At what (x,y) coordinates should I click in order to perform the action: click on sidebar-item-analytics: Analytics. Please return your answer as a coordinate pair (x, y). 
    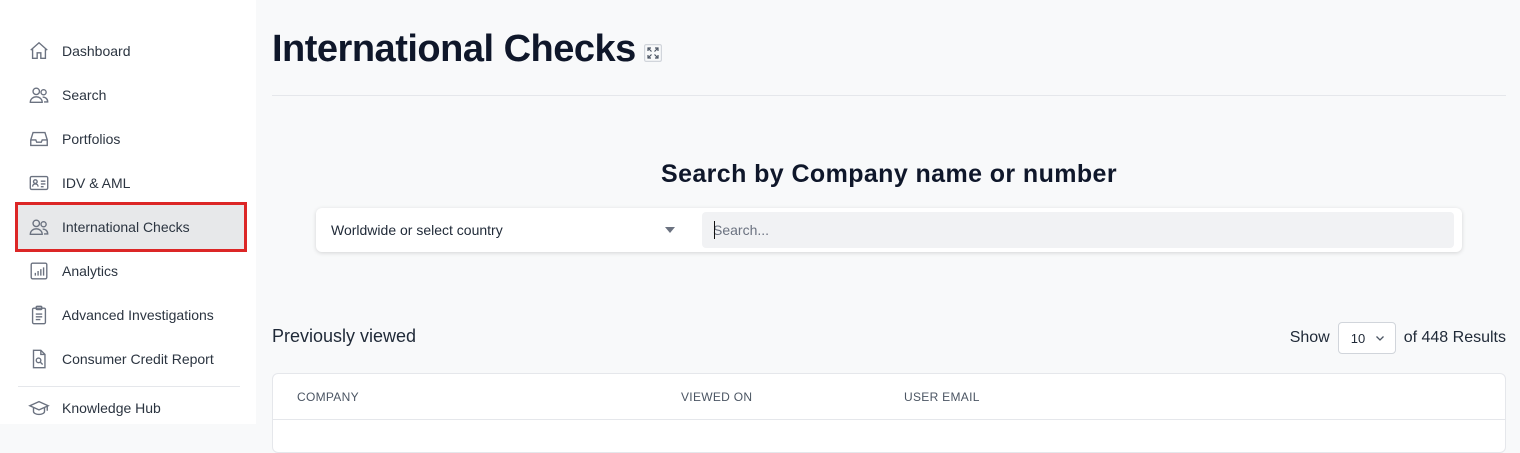
    Looking at the image, I should click on (131, 271).